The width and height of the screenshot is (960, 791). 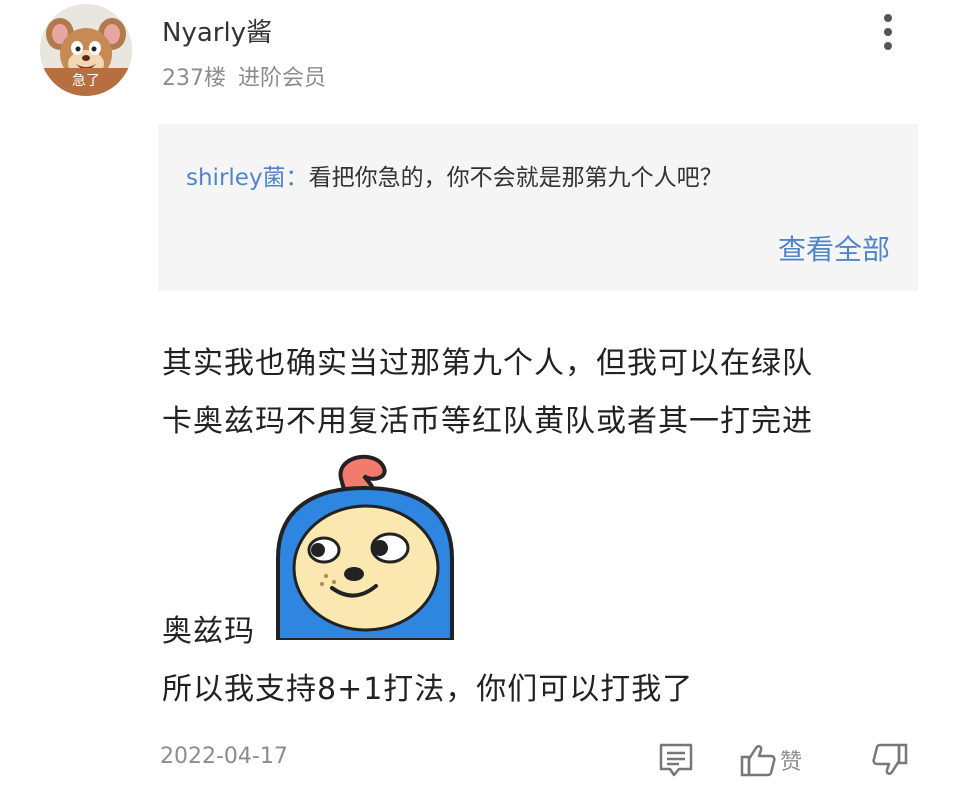 What do you see at coordinates (487, 363) in the screenshot?
I see `post-text-line: 其实我也确实当过那第九个人，但我可以在绿队` at bounding box center [487, 363].